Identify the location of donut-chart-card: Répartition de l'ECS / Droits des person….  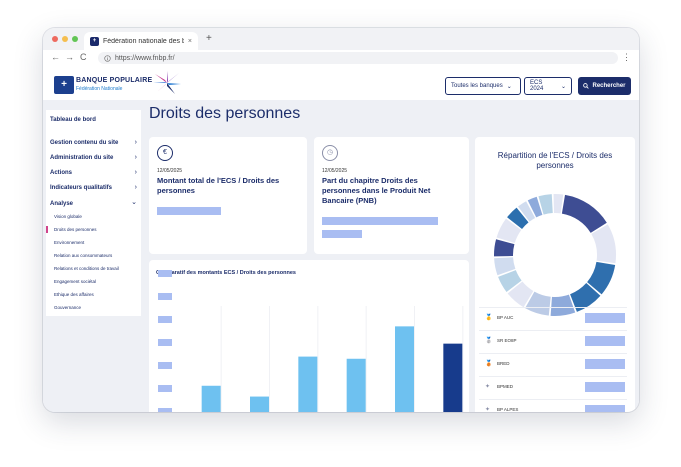
(555, 274).